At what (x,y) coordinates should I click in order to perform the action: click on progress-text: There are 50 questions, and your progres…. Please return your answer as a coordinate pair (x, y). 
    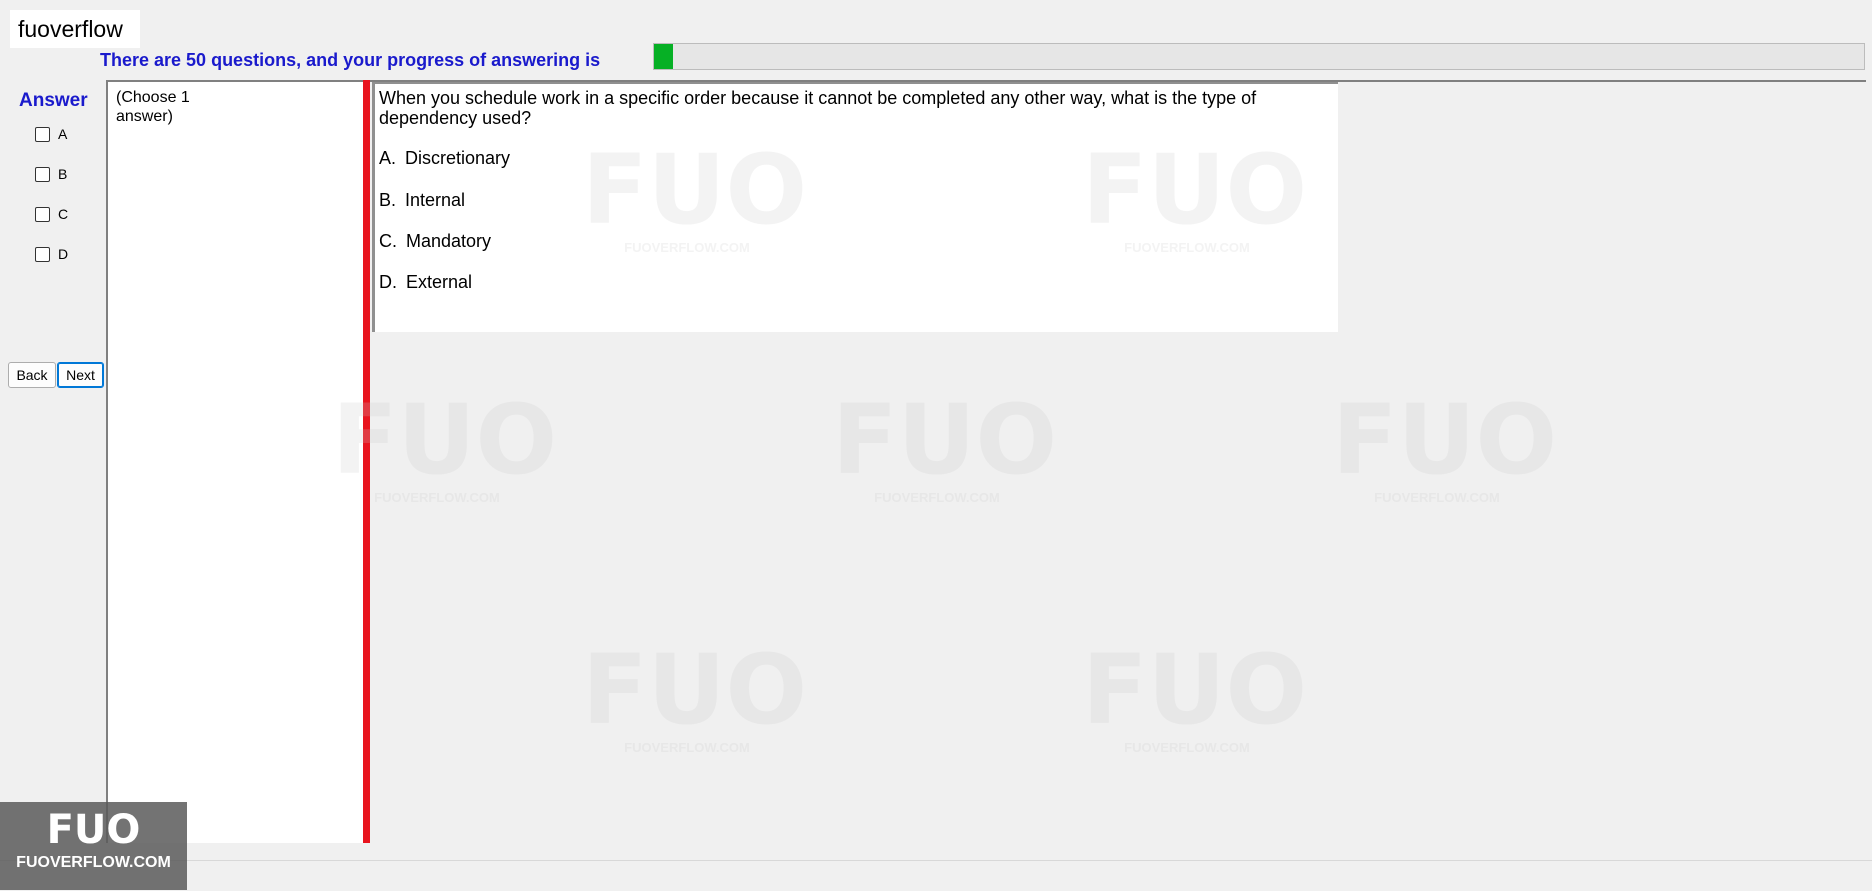
    Looking at the image, I should click on (350, 60).